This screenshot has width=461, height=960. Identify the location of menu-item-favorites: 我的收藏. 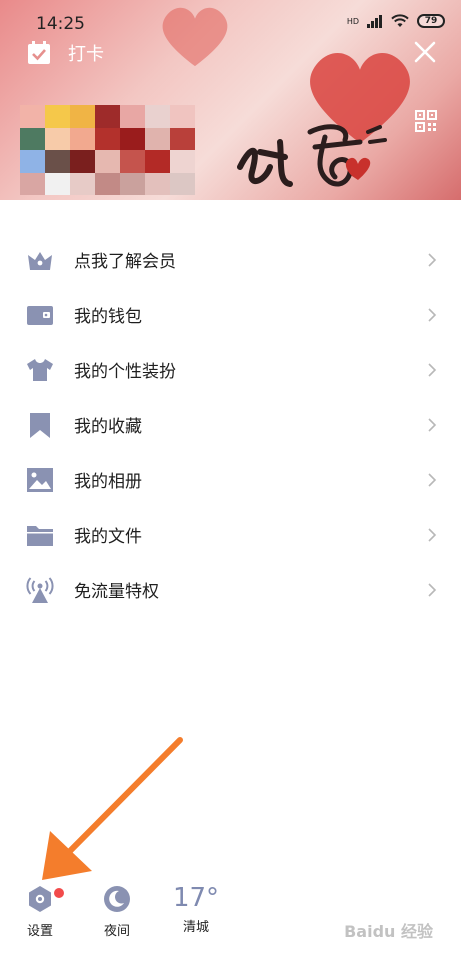
(230, 424).